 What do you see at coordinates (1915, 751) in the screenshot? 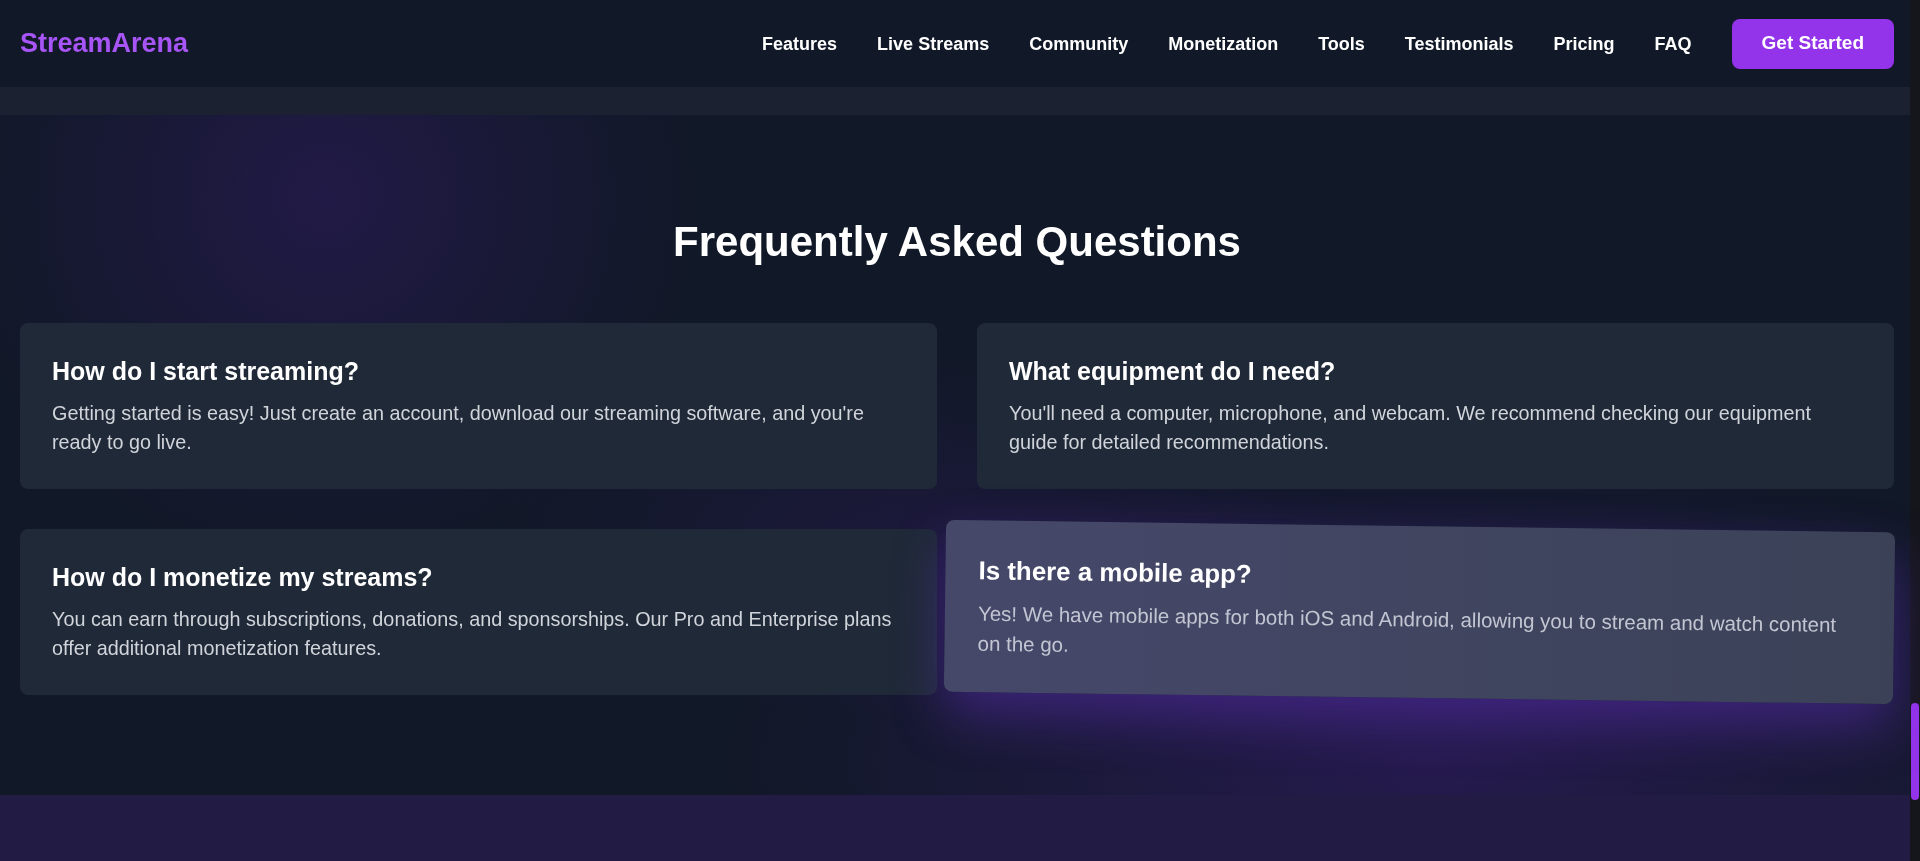
I see `scrollbar-thumb` at bounding box center [1915, 751].